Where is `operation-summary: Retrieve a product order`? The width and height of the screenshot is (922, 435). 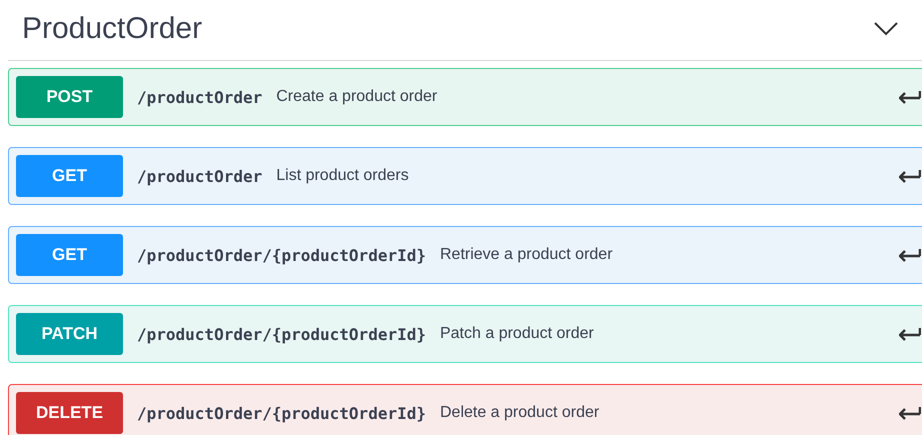
operation-summary: Retrieve a product order is located at coordinates (527, 255).